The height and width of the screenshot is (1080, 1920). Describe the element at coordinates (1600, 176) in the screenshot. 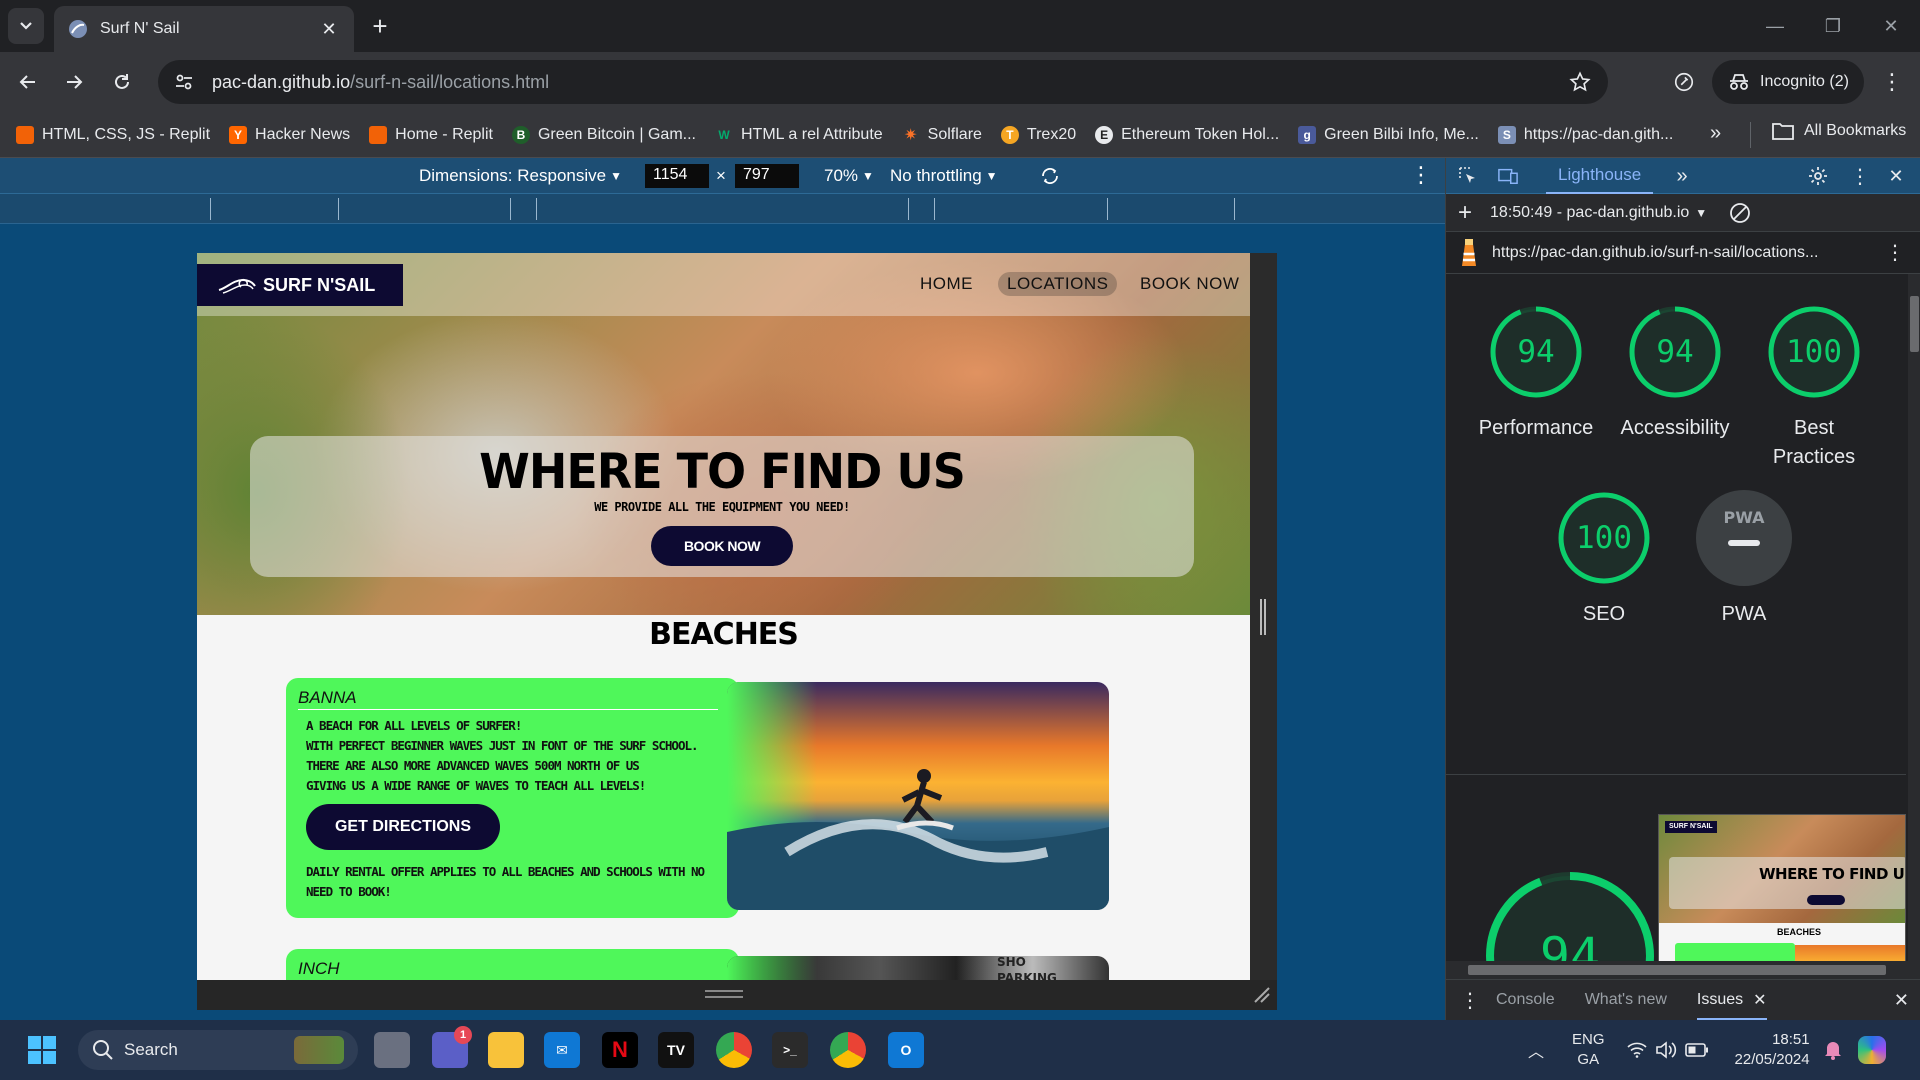

I see `tab-lighthouse: Lighthouse` at that location.